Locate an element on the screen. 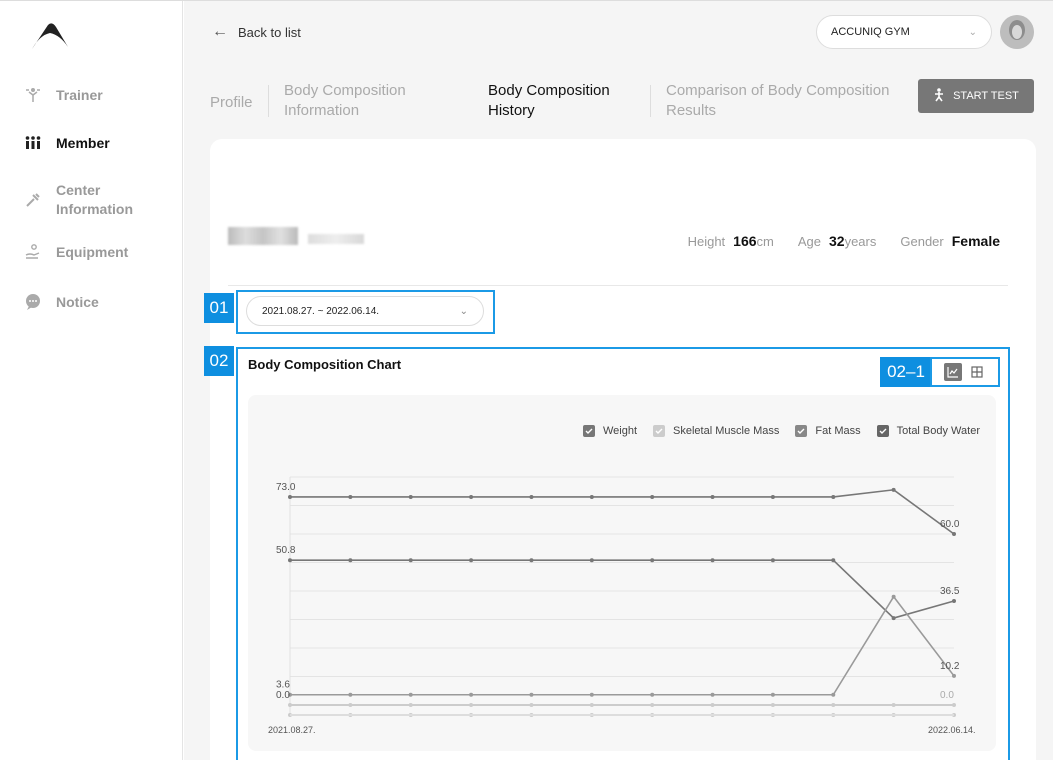  chevron-down-icon: ⌄ is located at coordinates (972, 32).